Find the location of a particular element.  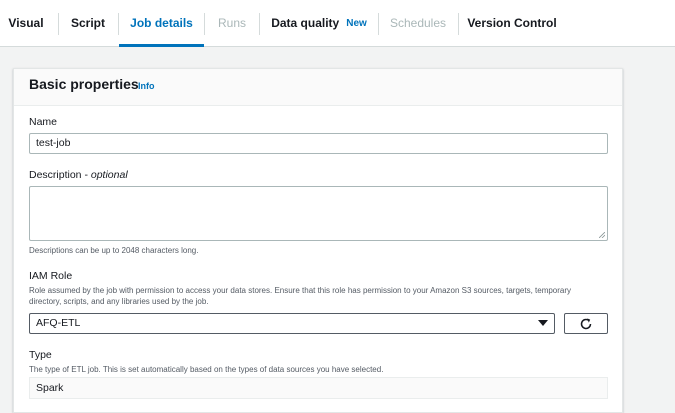

resize-handle-icon is located at coordinates (602, 235).